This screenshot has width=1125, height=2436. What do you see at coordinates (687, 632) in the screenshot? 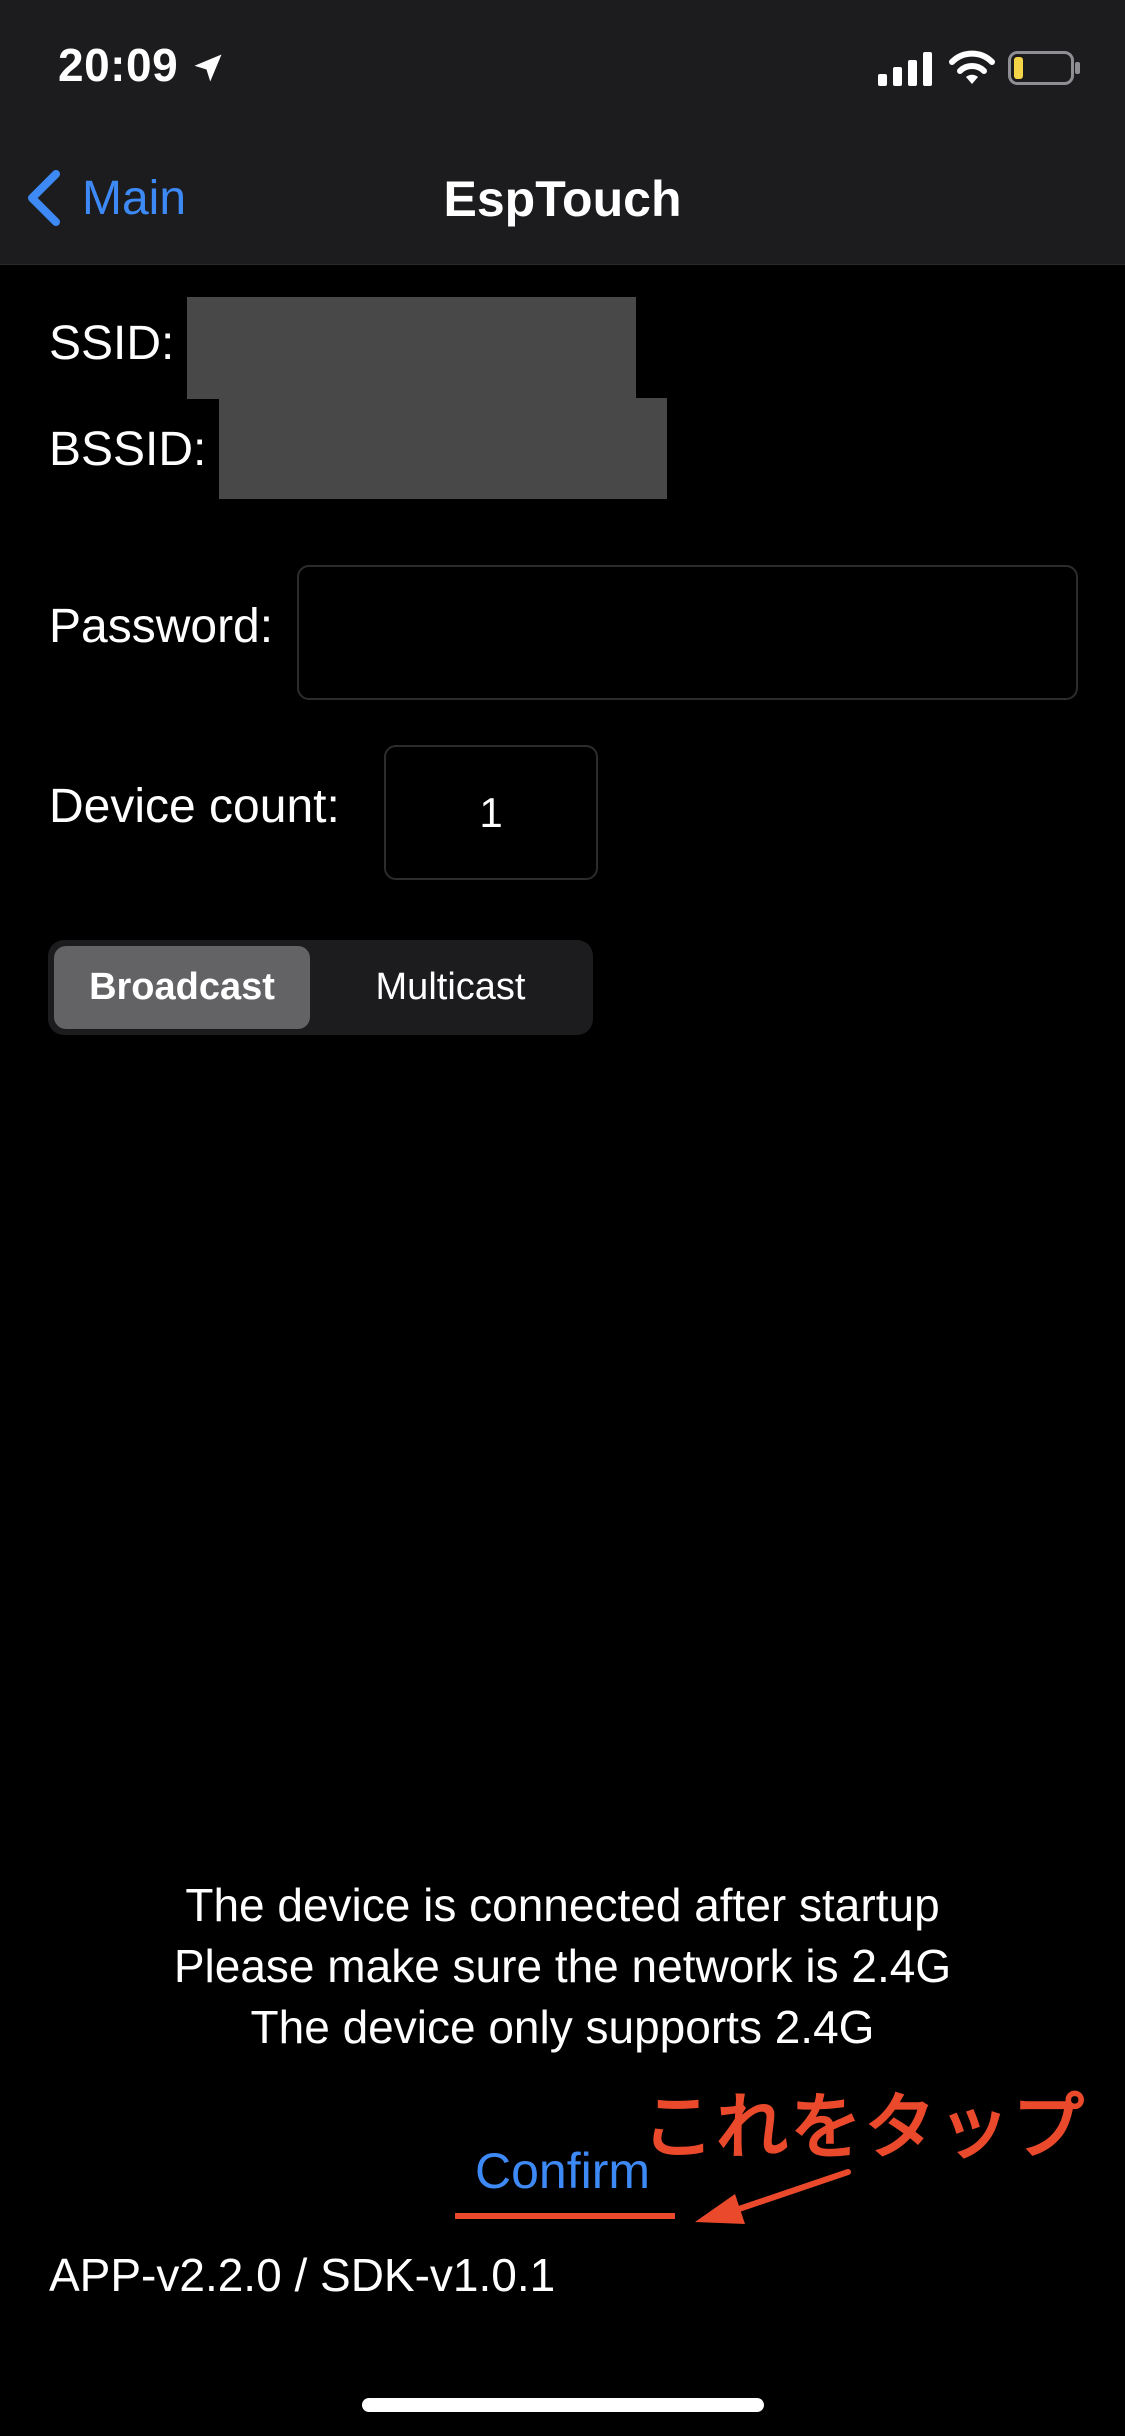
I see `password-field` at bounding box center [687, 632].